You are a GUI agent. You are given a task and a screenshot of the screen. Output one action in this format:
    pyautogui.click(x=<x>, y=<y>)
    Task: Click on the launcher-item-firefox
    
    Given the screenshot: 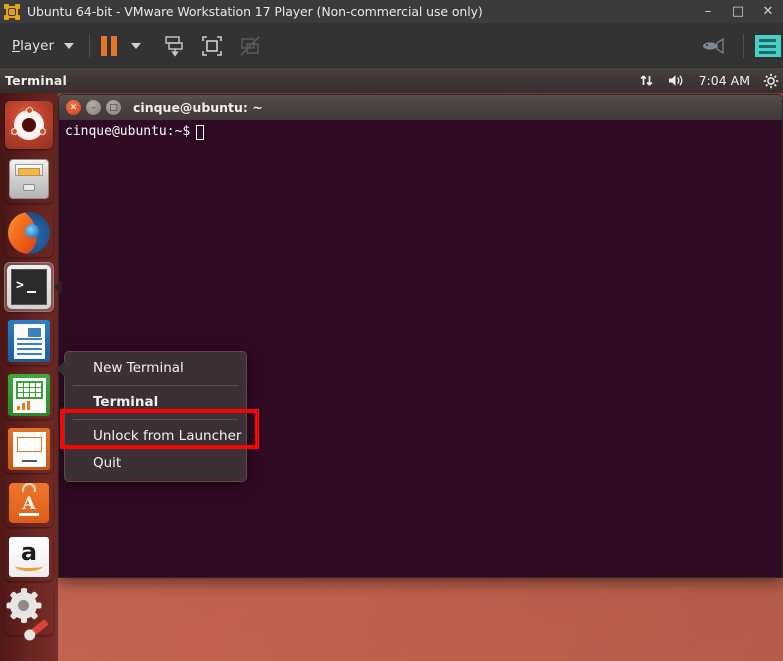 What is the action you would take?
    pyautogui.click(x=29, y=233)
    